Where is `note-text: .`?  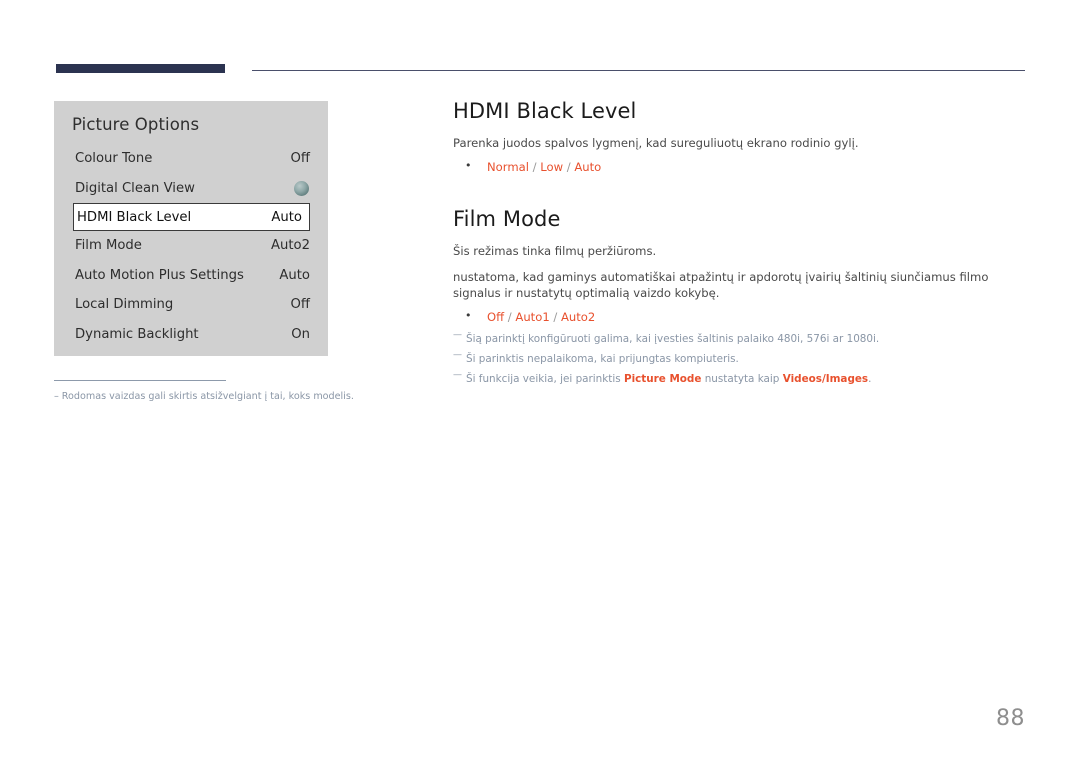
note-text: . is located at coordinates (870, 378).